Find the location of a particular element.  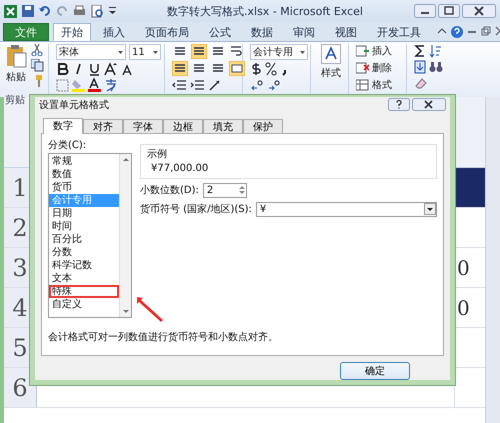

category-label: 分类(C): is located at coordinates (68, 145).